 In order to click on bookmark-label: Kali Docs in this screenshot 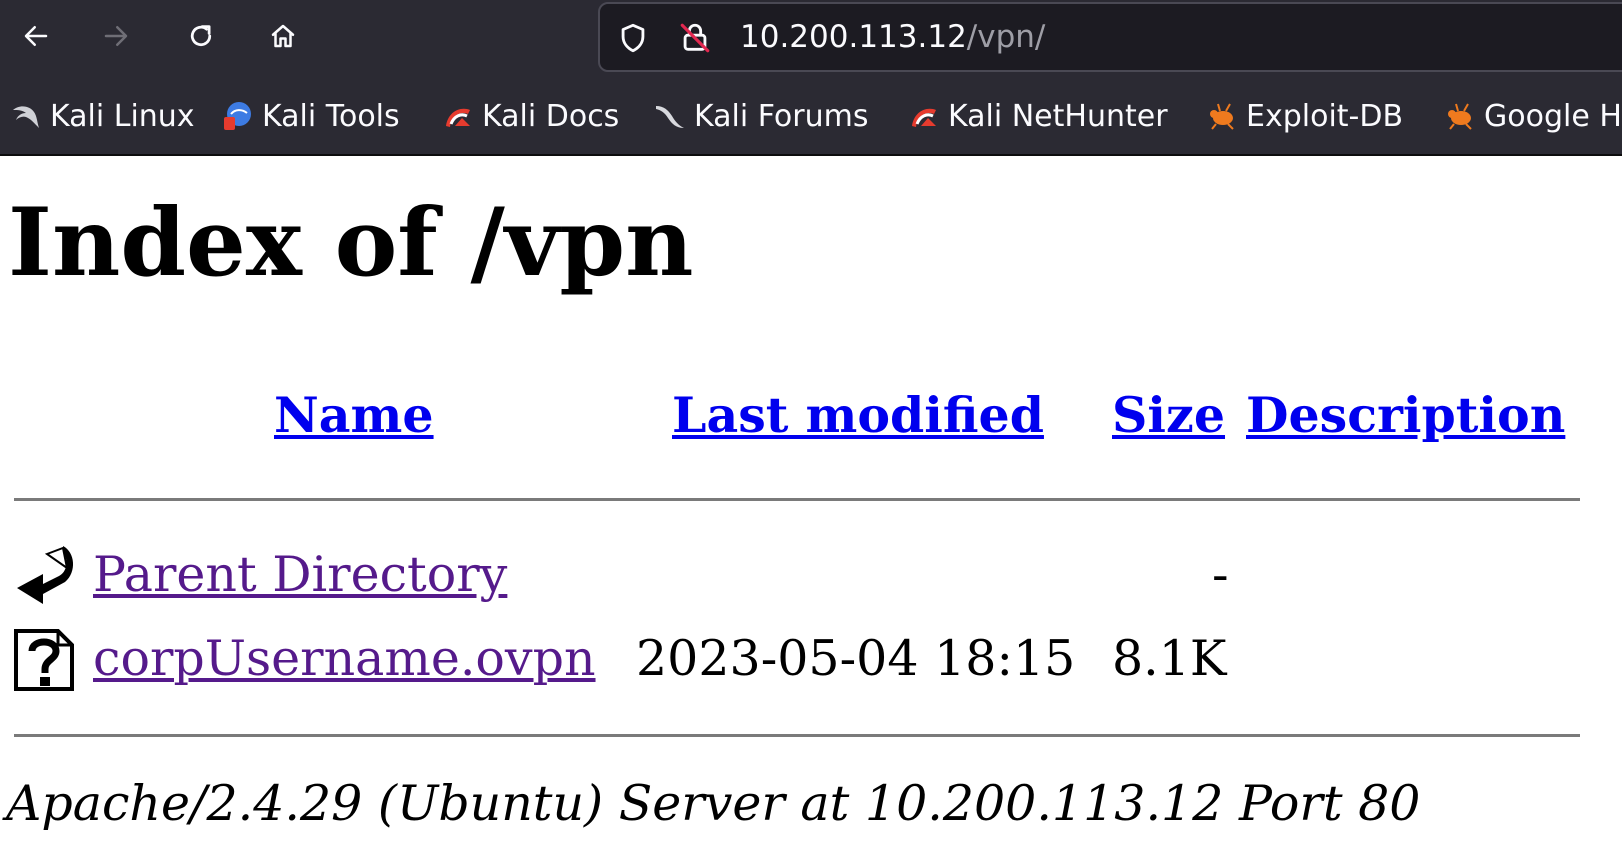, I will do `click(551, 116)`.